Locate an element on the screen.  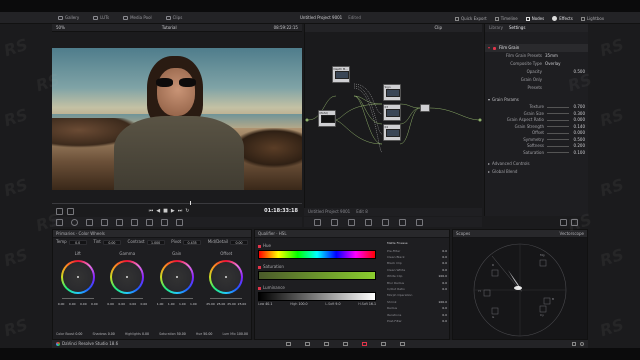
tab-luts: LUTs is located at coordinates (101, 17).